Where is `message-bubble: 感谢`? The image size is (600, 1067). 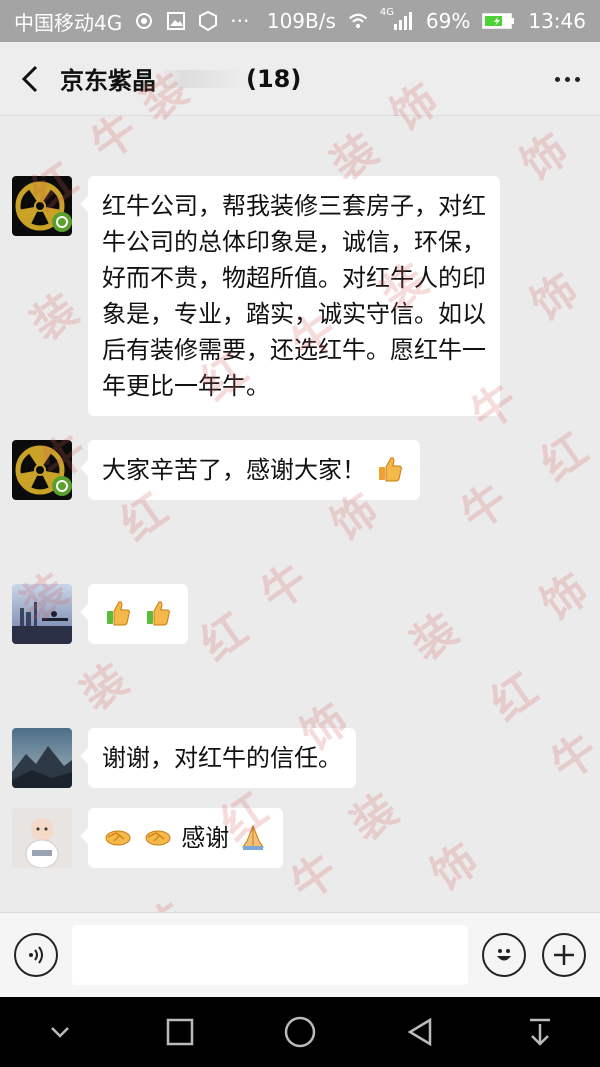
message-bubble: 感谢 is located at coordinates (181, 838).